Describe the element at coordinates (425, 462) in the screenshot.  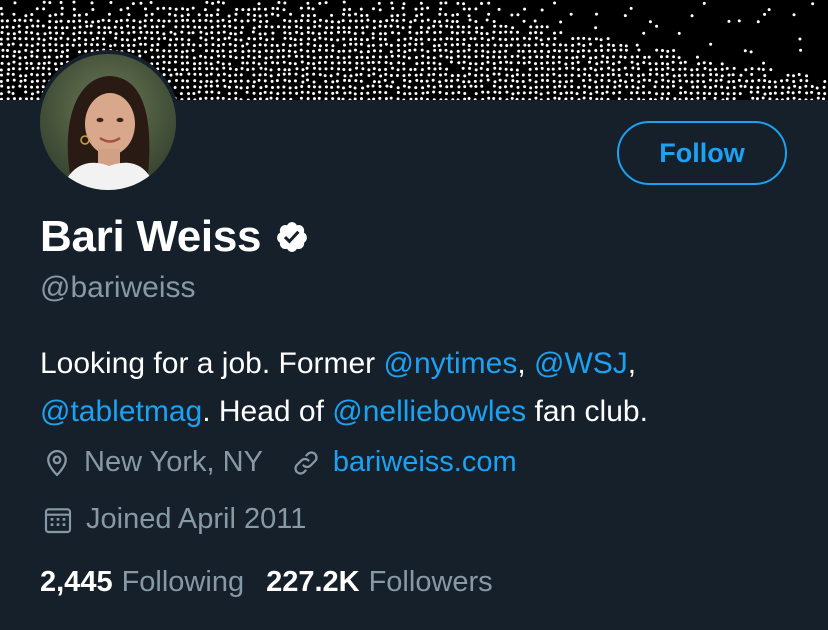
I see `profile-website-link: bariweiss.com` at that location.